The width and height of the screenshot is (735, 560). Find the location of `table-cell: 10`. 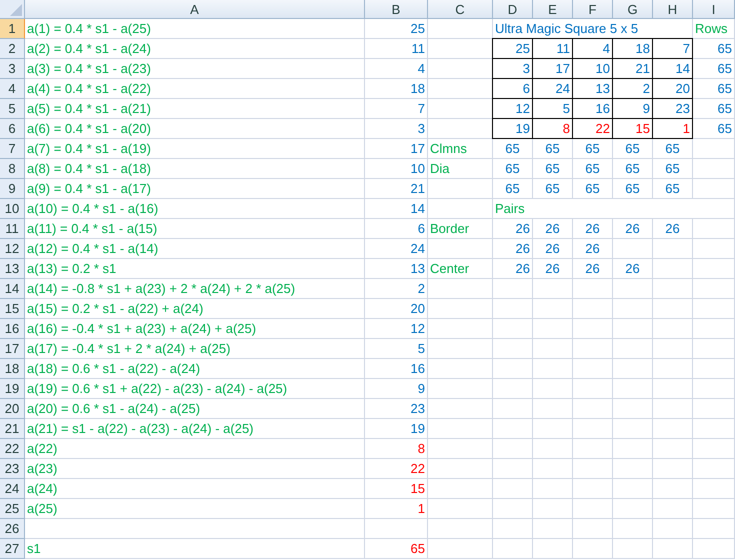

table-cell: 10 is located at coordinates (396, 169).